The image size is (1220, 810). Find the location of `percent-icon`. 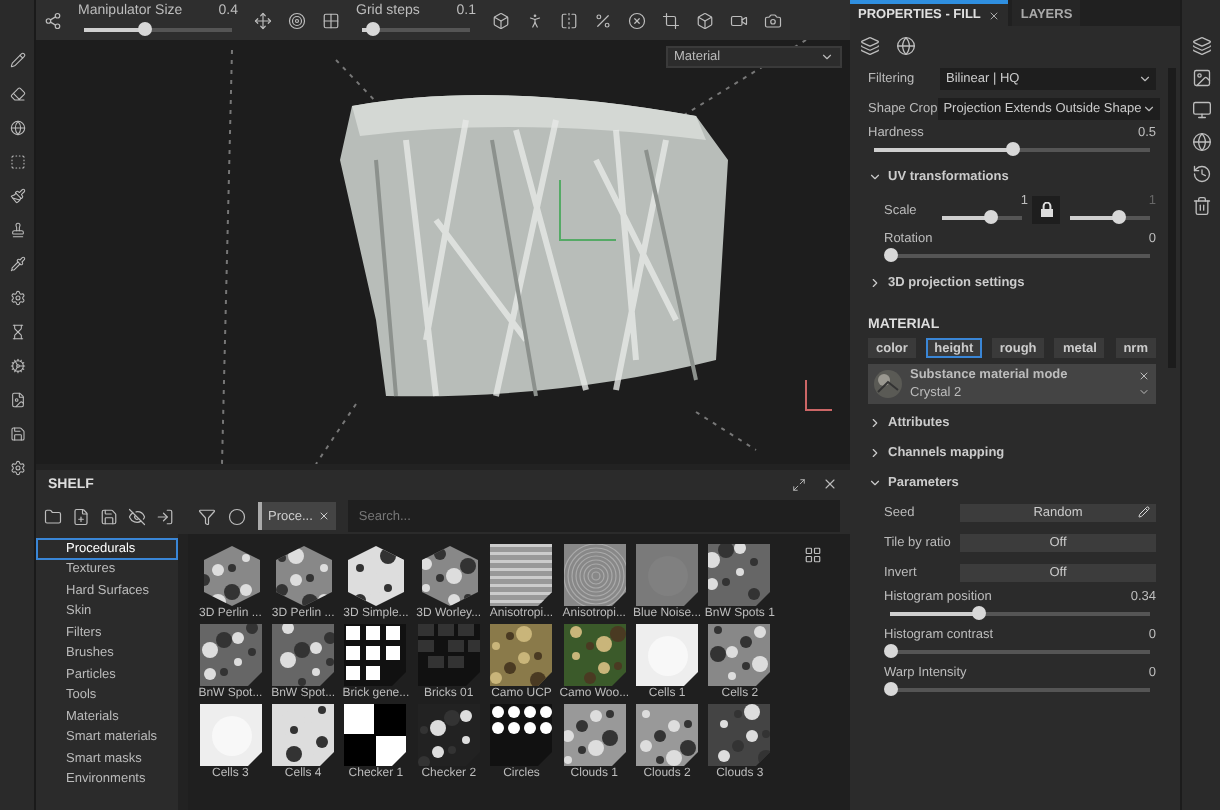

percent-icon is located at coordinates (603, 20).